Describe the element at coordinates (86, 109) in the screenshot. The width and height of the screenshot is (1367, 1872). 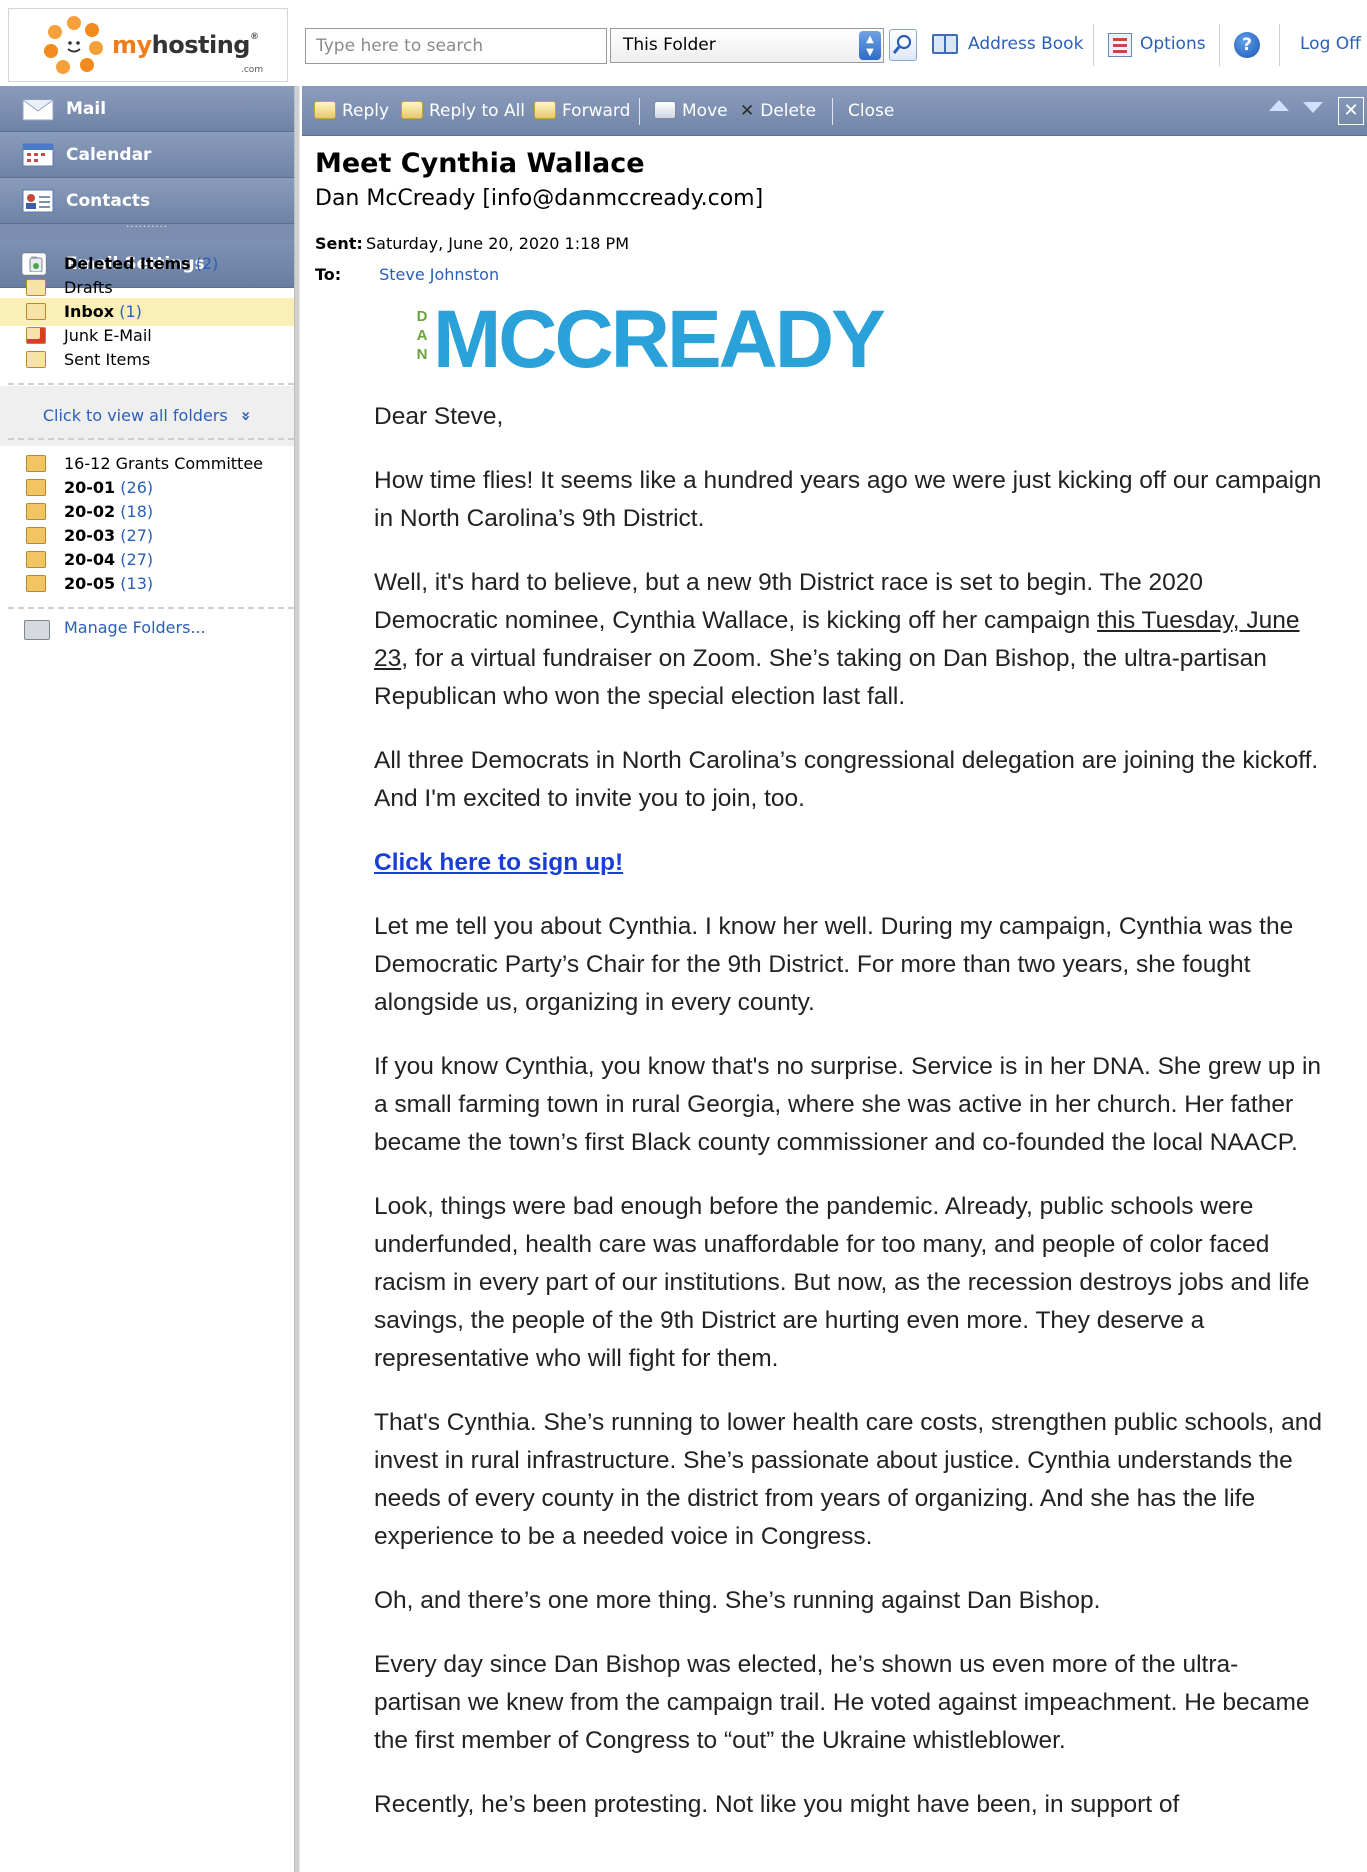
I see `nav-mail-label: Mail` at that location.